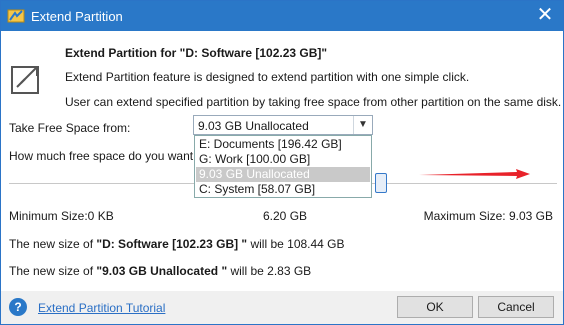 Image resolution: width=564 pixels, height=325 pixels. What do you see at coordinates (25, 80) in the screenshot?
I see `extend-arrows-icon` at bounding box center [25, 80].